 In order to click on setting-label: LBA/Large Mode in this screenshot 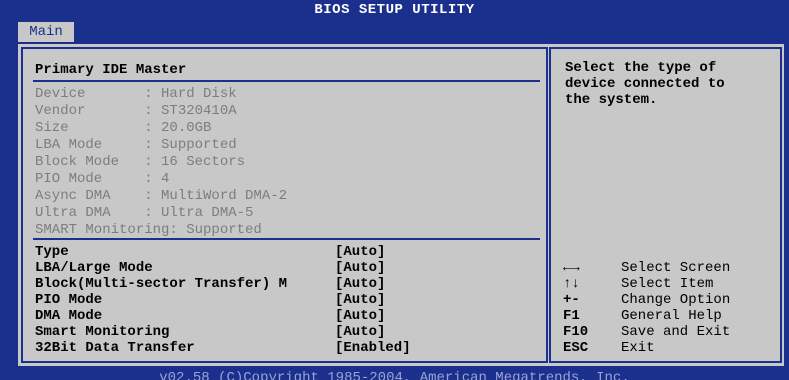, I will do `click(94, 268)`.